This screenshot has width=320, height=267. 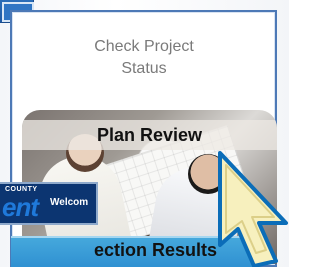 I want to click on inspection-results-tile: ection Results, so click(x=132, y=251).